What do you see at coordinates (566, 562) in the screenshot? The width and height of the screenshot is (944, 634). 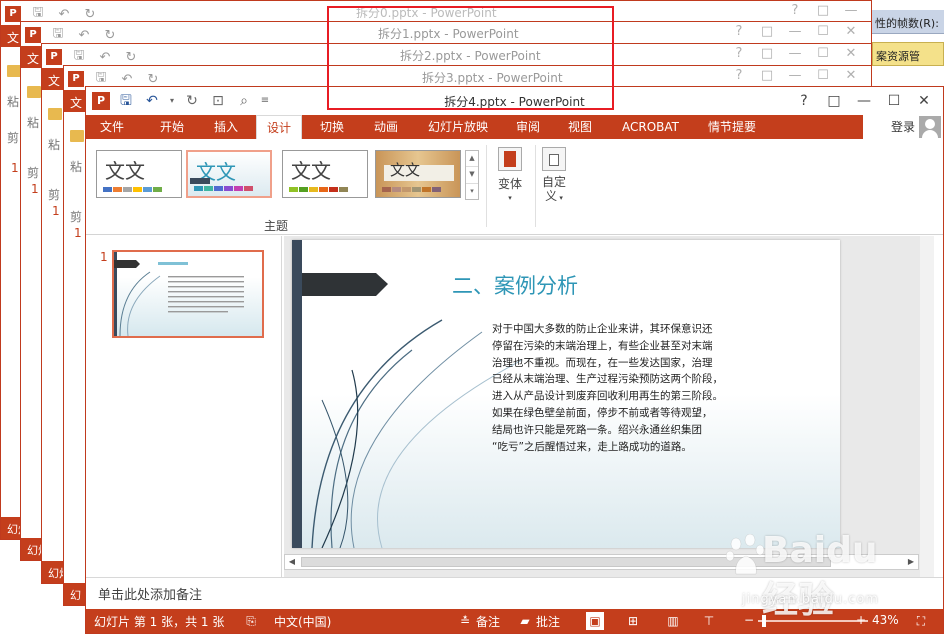 I see `scroll-thumb` at bounding box center [566, 562].